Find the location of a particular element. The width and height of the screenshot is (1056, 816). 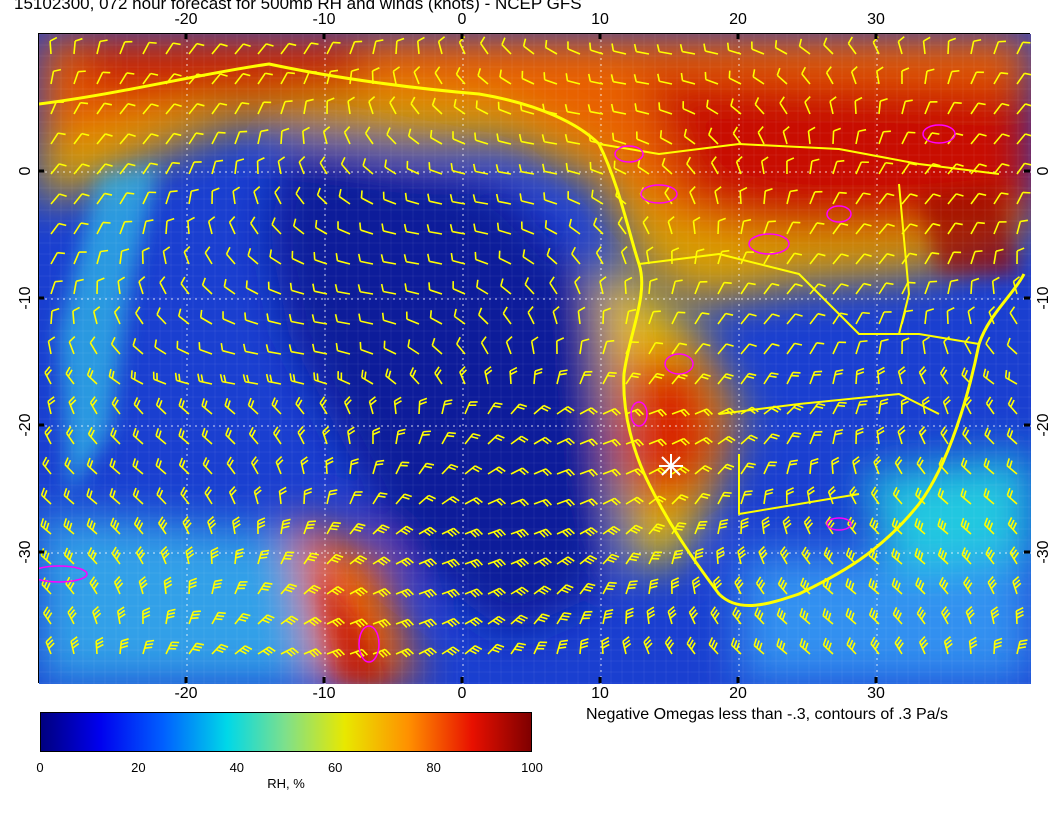

lat-tick-label-right: -30 is located at coordinates (1043, 551).